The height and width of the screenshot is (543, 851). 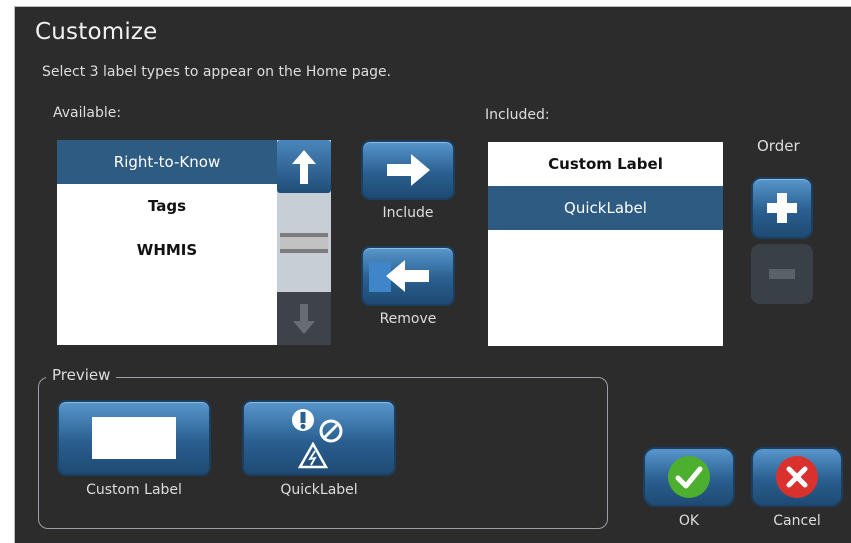 I want to click on available-list: Right-to-Know Tags WHMIS, so click(x=167, y=242).